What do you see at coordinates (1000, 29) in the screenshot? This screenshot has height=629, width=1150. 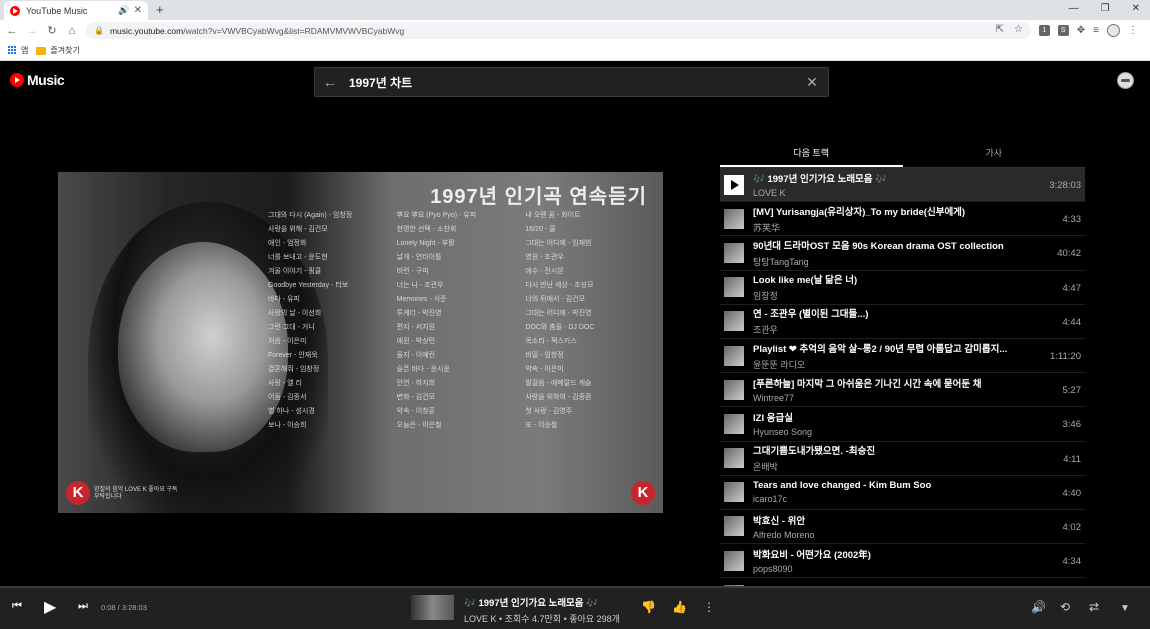 I see `share-icon: ⇱` at bounding box center [1000, 29].